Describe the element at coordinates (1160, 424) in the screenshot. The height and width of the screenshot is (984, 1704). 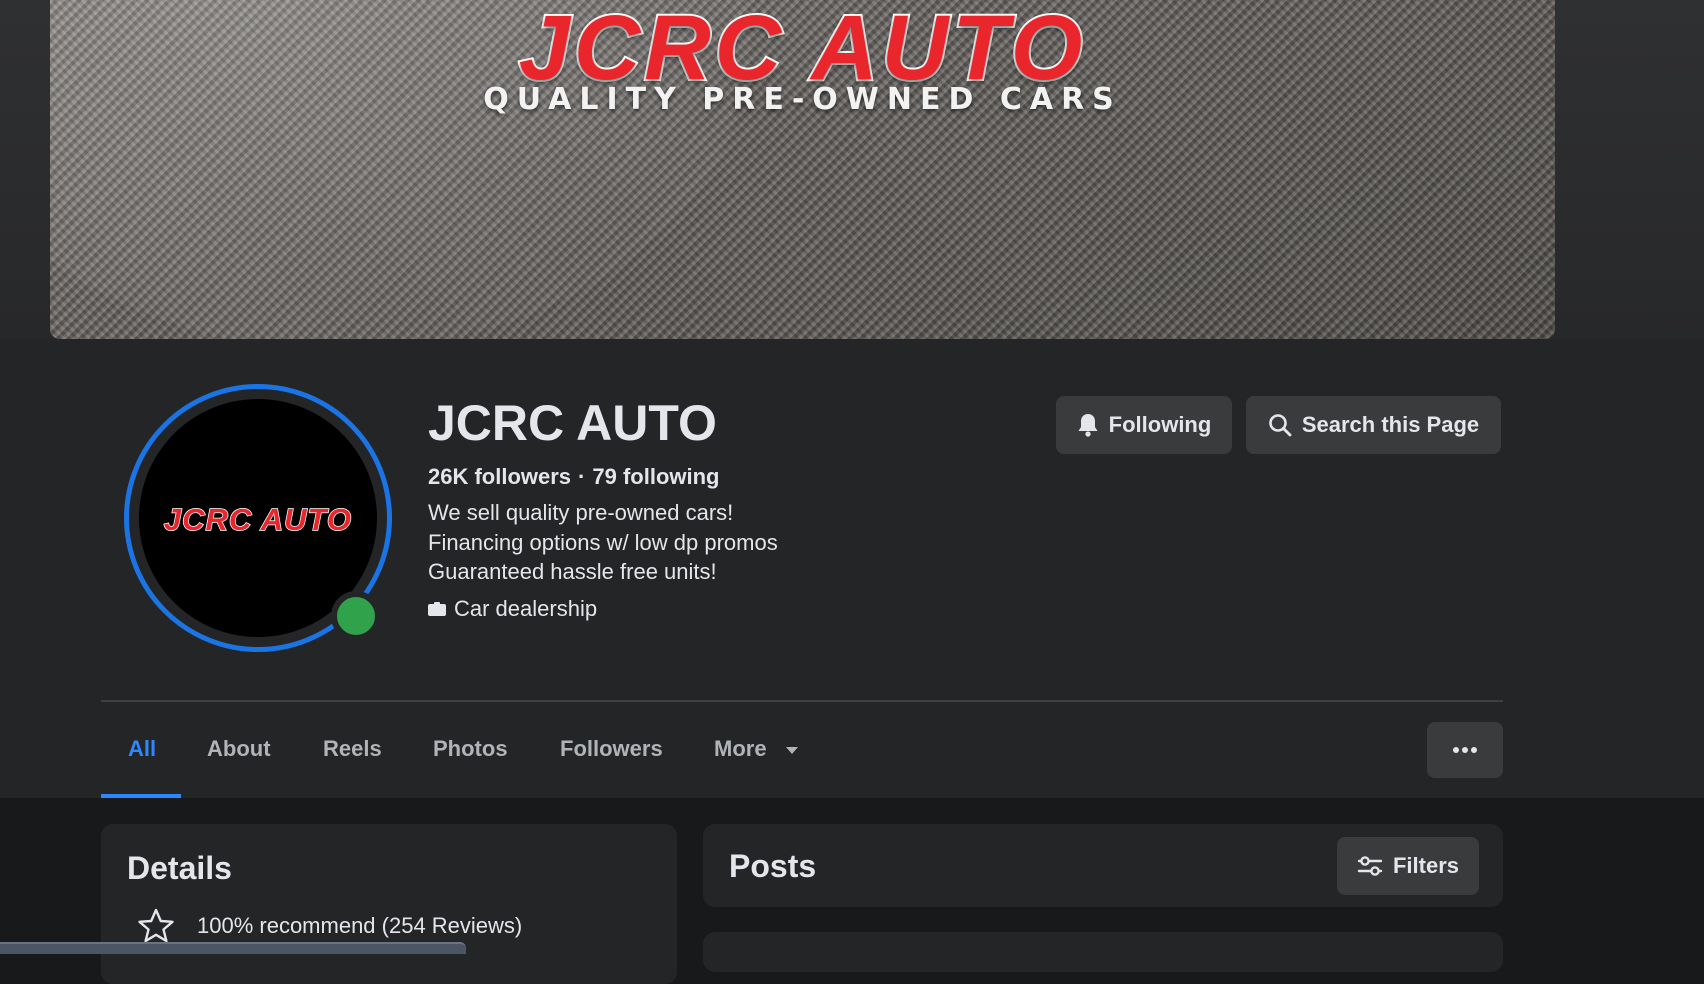
I see `following-button-label: Following` at that location.